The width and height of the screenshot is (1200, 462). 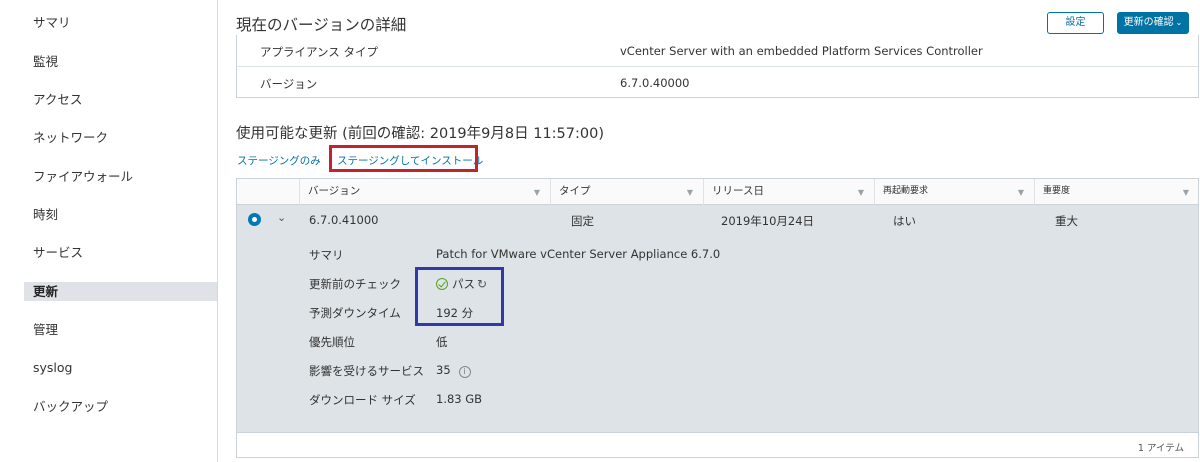 What do you see at coordinates (120, 252) in the screenshot?
I see `sidebar-item-services: サービス` at bounding box center [120, 252].